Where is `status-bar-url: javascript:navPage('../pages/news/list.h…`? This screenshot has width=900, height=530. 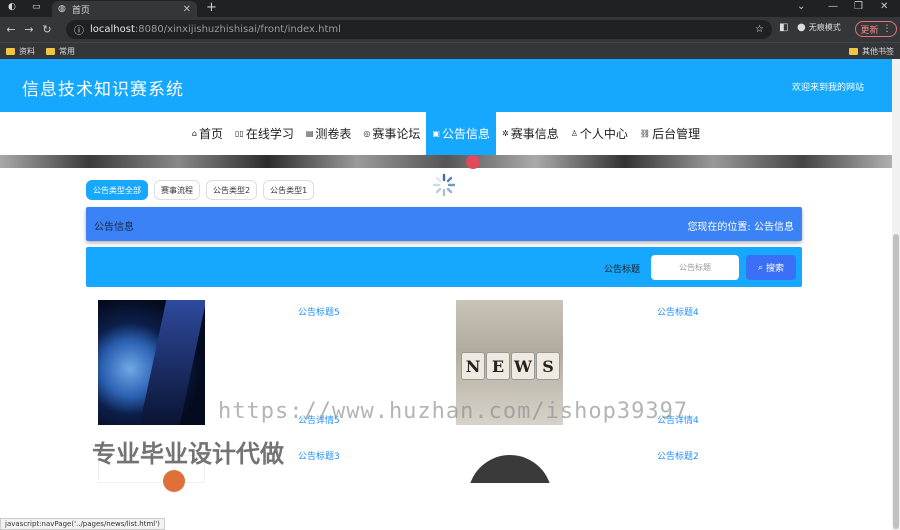 status-bar-url: javascript:navPage('../pages/news/list.h… is located at coordinates (82, 524).